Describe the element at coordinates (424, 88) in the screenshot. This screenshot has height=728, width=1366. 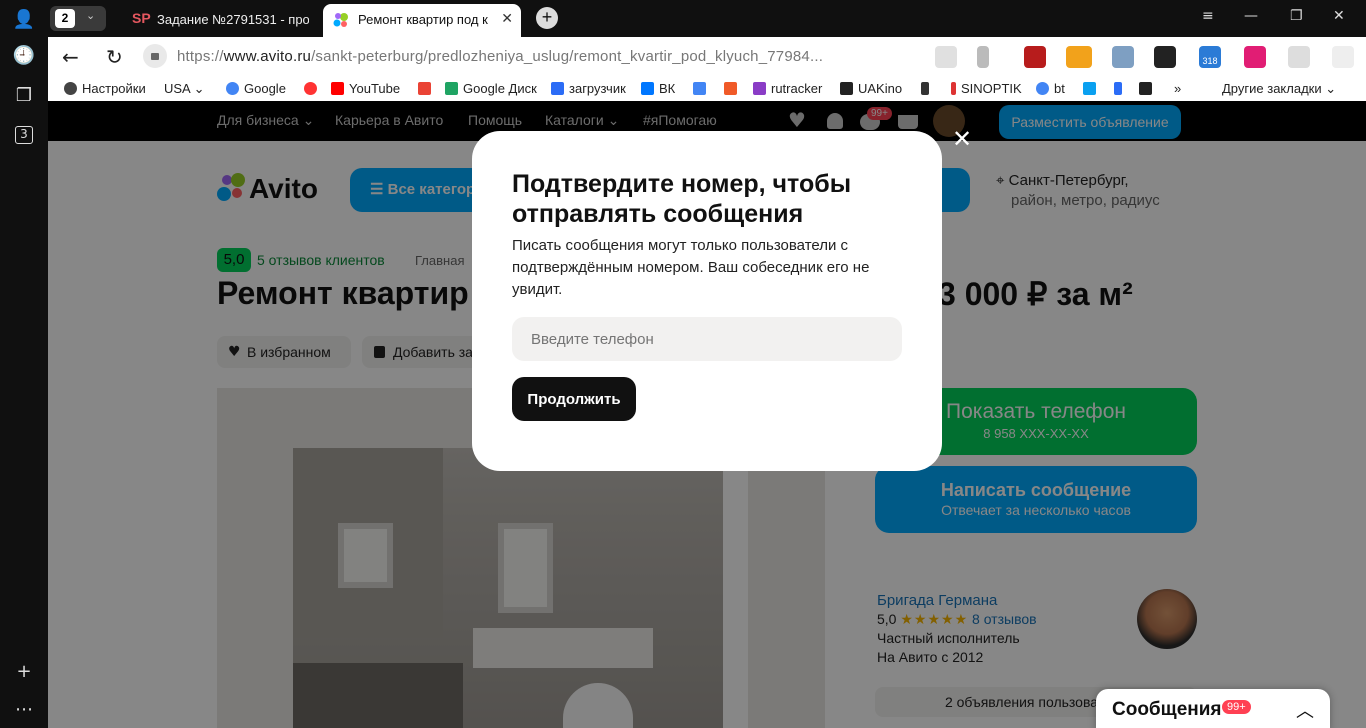
I see `gmail-icon` at that location.